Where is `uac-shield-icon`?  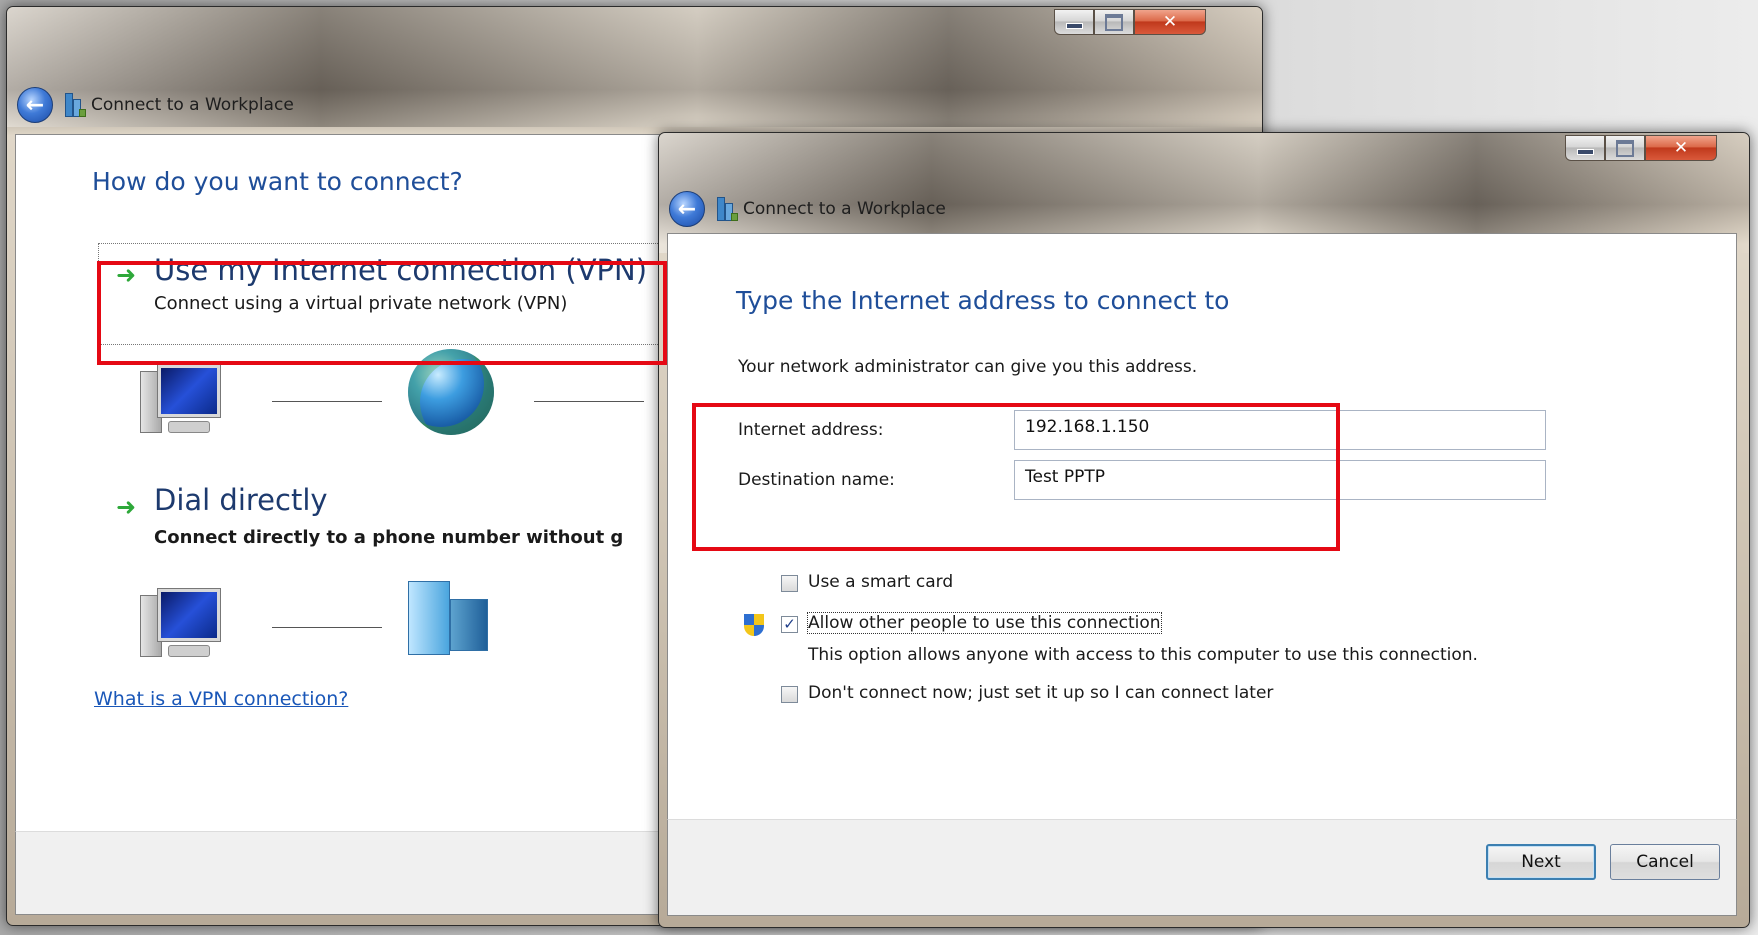 uac-shield-icon is located at coordinates (754, 625).